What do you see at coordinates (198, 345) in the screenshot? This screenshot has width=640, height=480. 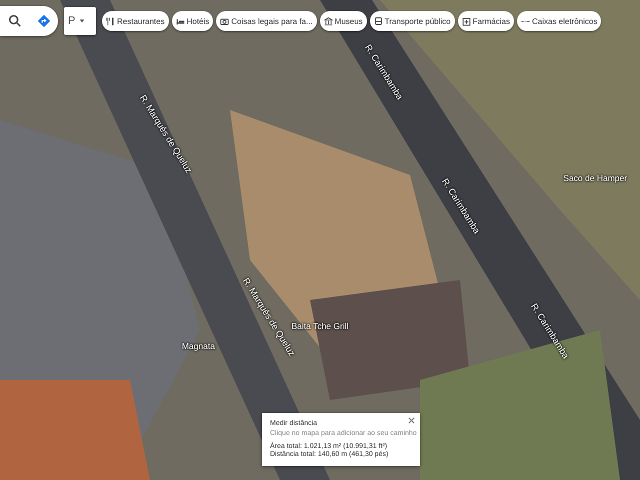 I see `place-label: Magnata` at bounding box center [198, 345].